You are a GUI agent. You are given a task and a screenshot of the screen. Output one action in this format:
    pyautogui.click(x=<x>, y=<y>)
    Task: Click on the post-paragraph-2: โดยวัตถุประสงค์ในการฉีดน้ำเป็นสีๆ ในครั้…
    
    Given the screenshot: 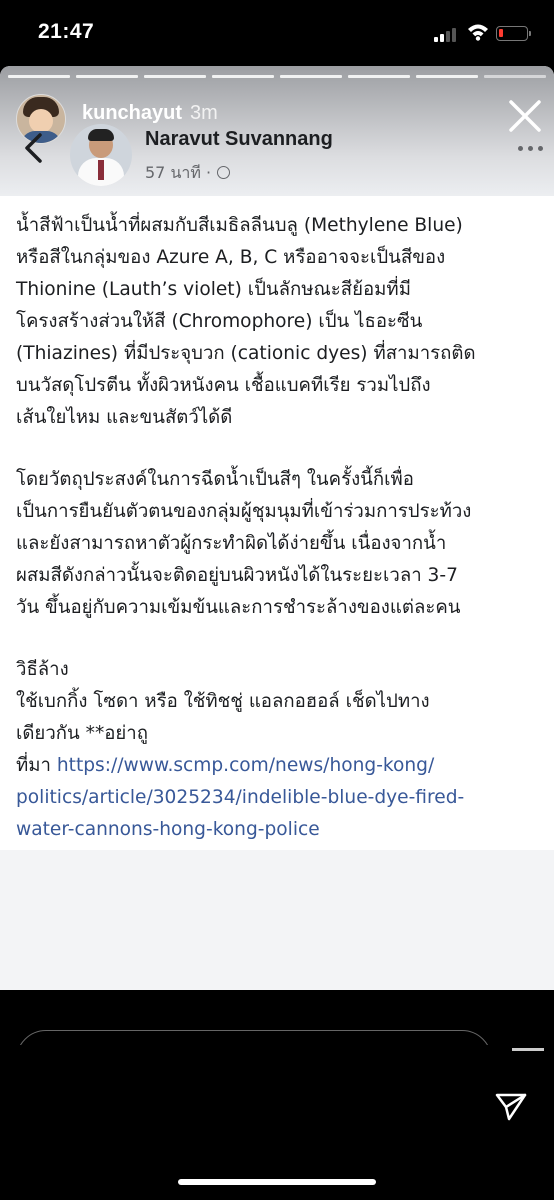 What is the action you would take?
    pyautogui.click(x=280, y=544)
    